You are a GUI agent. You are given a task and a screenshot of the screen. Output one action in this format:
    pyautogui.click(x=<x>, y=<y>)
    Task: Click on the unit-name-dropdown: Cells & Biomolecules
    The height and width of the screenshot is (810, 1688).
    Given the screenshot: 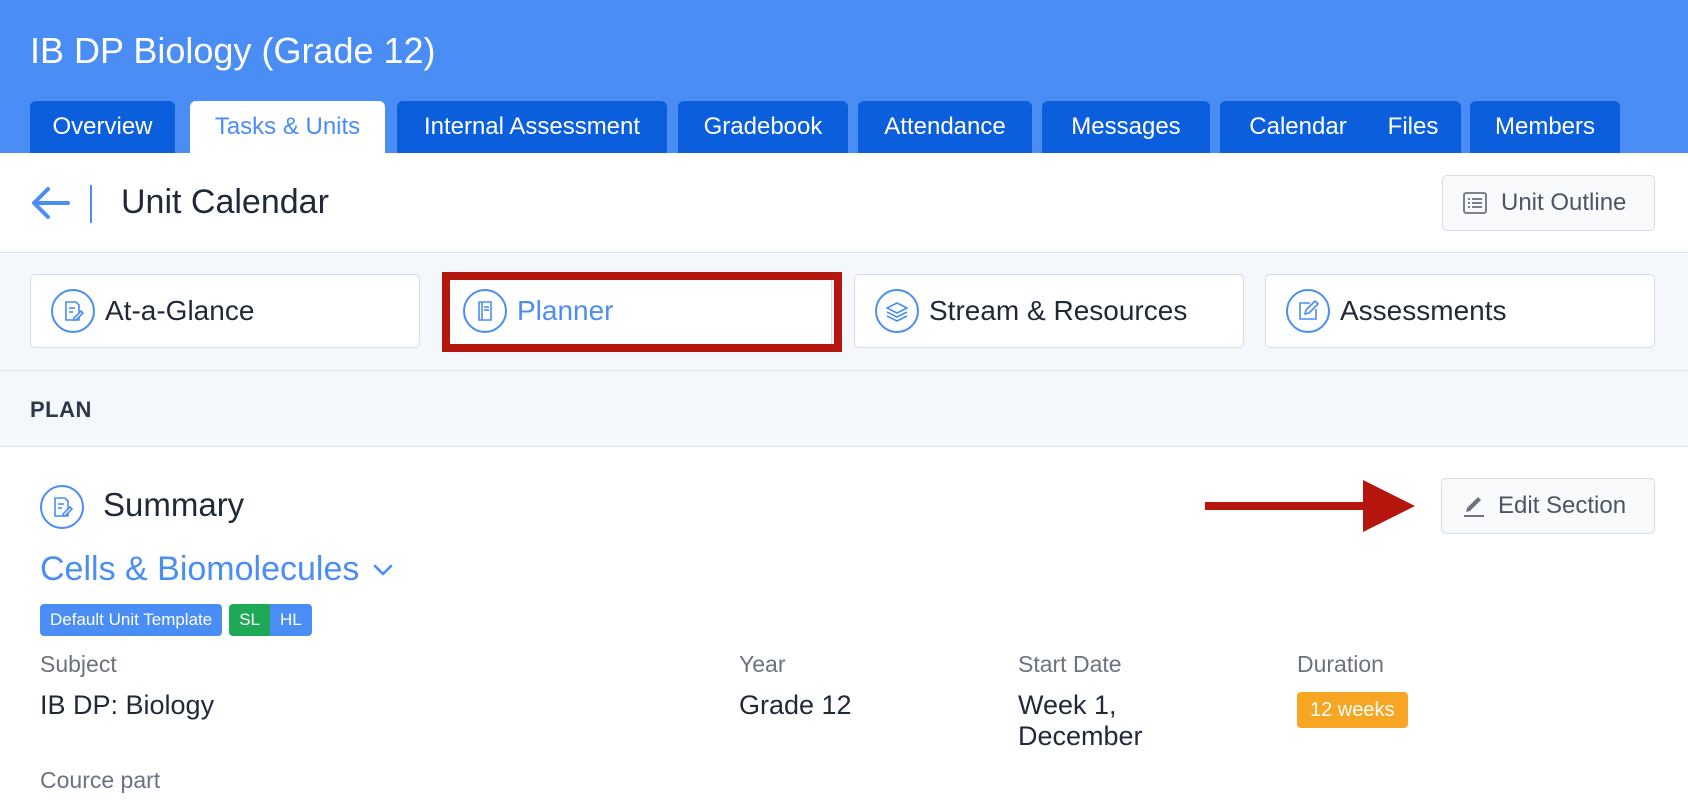 What is the action you would take?
    pyautogui.click(x=216, y=569)
    